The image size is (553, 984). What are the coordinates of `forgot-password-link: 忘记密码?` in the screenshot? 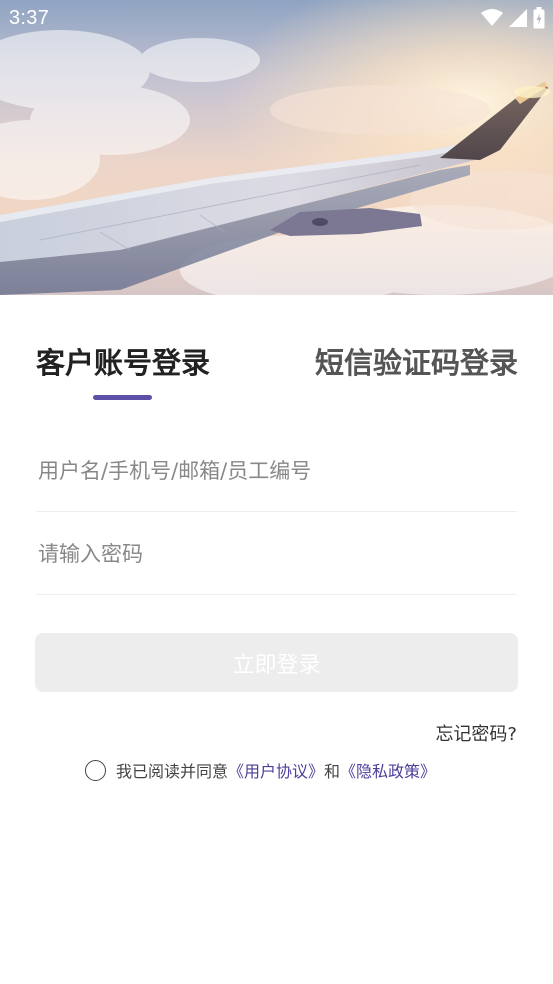 It's located at (476, 733).